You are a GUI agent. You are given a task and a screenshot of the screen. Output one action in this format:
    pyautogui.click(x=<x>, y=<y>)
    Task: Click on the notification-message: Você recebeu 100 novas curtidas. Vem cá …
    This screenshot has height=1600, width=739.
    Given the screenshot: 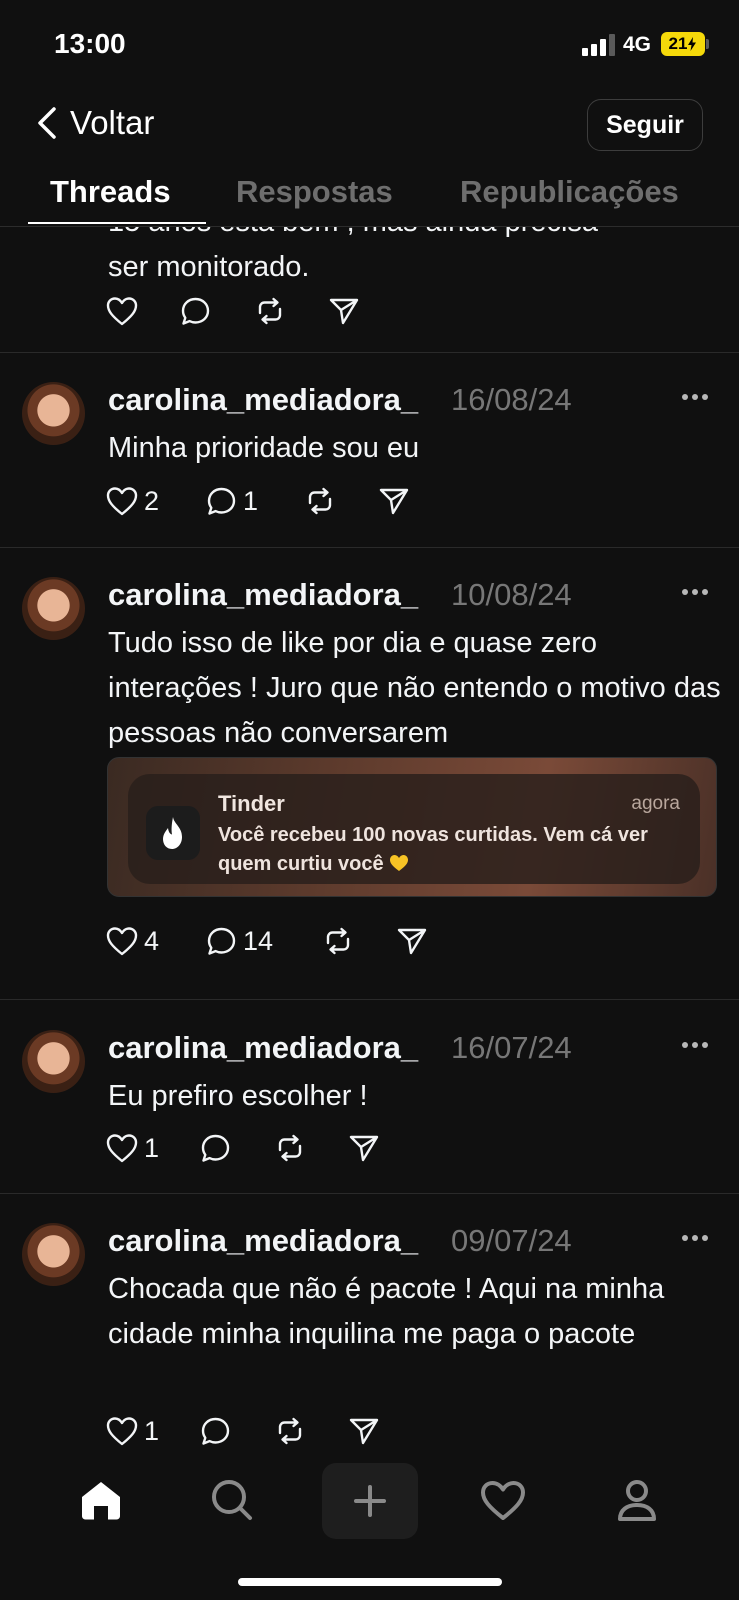 What is the action you would take?
    pyautogui.click(x=448, y=850)
    